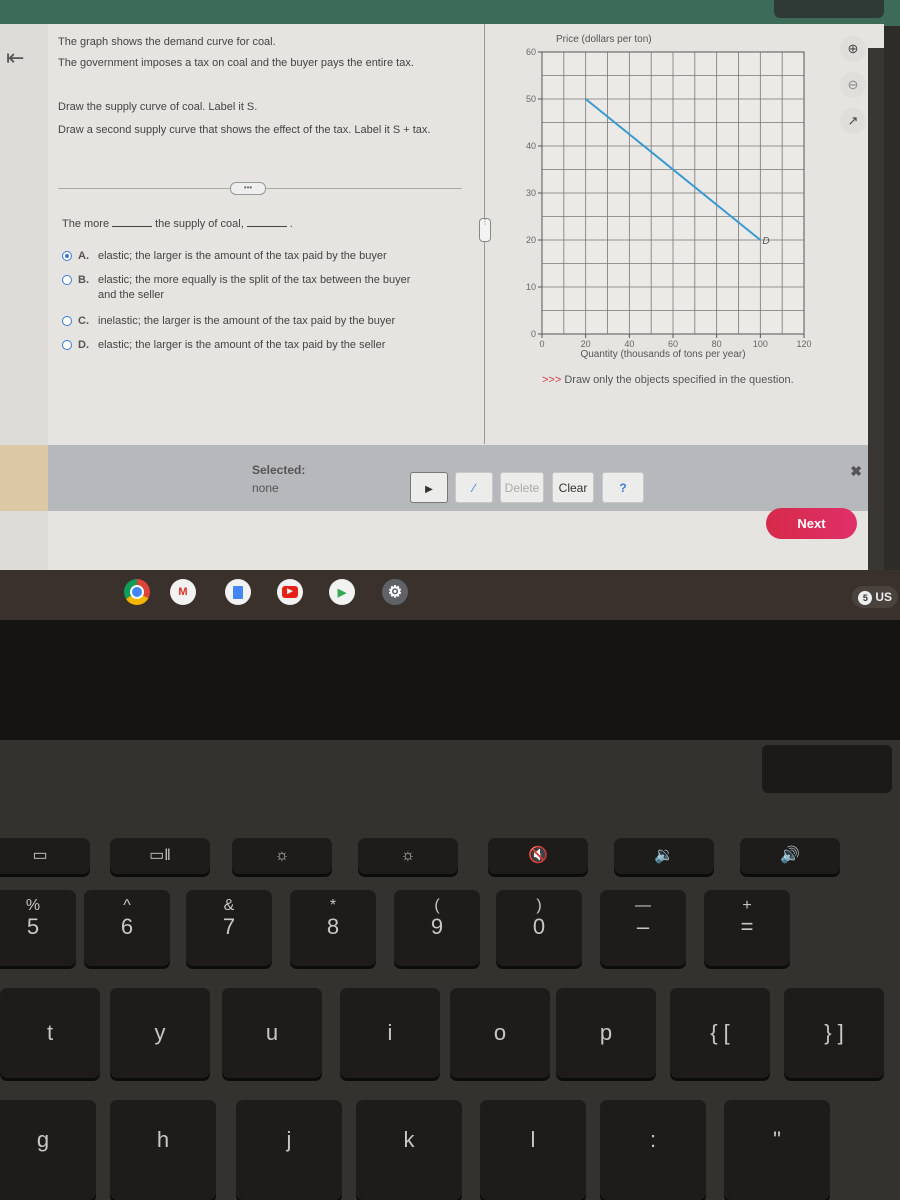 The width and height of the screenshot is (900, 1200). Describe the element at coordinates (390, 1033) in the screenshot. I see `letter-key-3: i` at that location.